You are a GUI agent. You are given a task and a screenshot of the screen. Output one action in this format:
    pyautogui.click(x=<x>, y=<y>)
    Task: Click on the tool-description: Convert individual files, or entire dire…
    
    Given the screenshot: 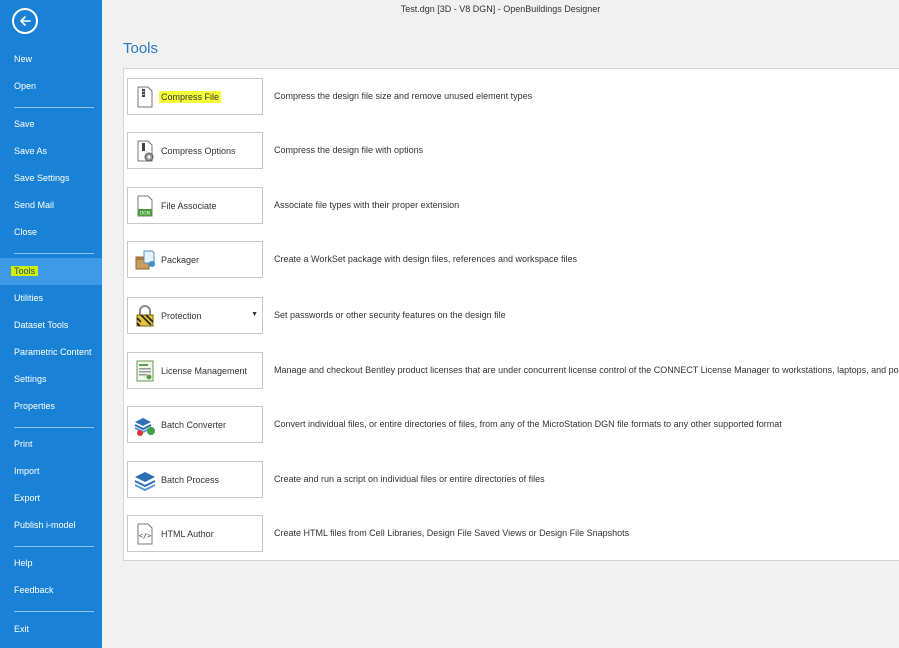 What is the action you would take?
    pyautogui.click(x=528, y=424)
    